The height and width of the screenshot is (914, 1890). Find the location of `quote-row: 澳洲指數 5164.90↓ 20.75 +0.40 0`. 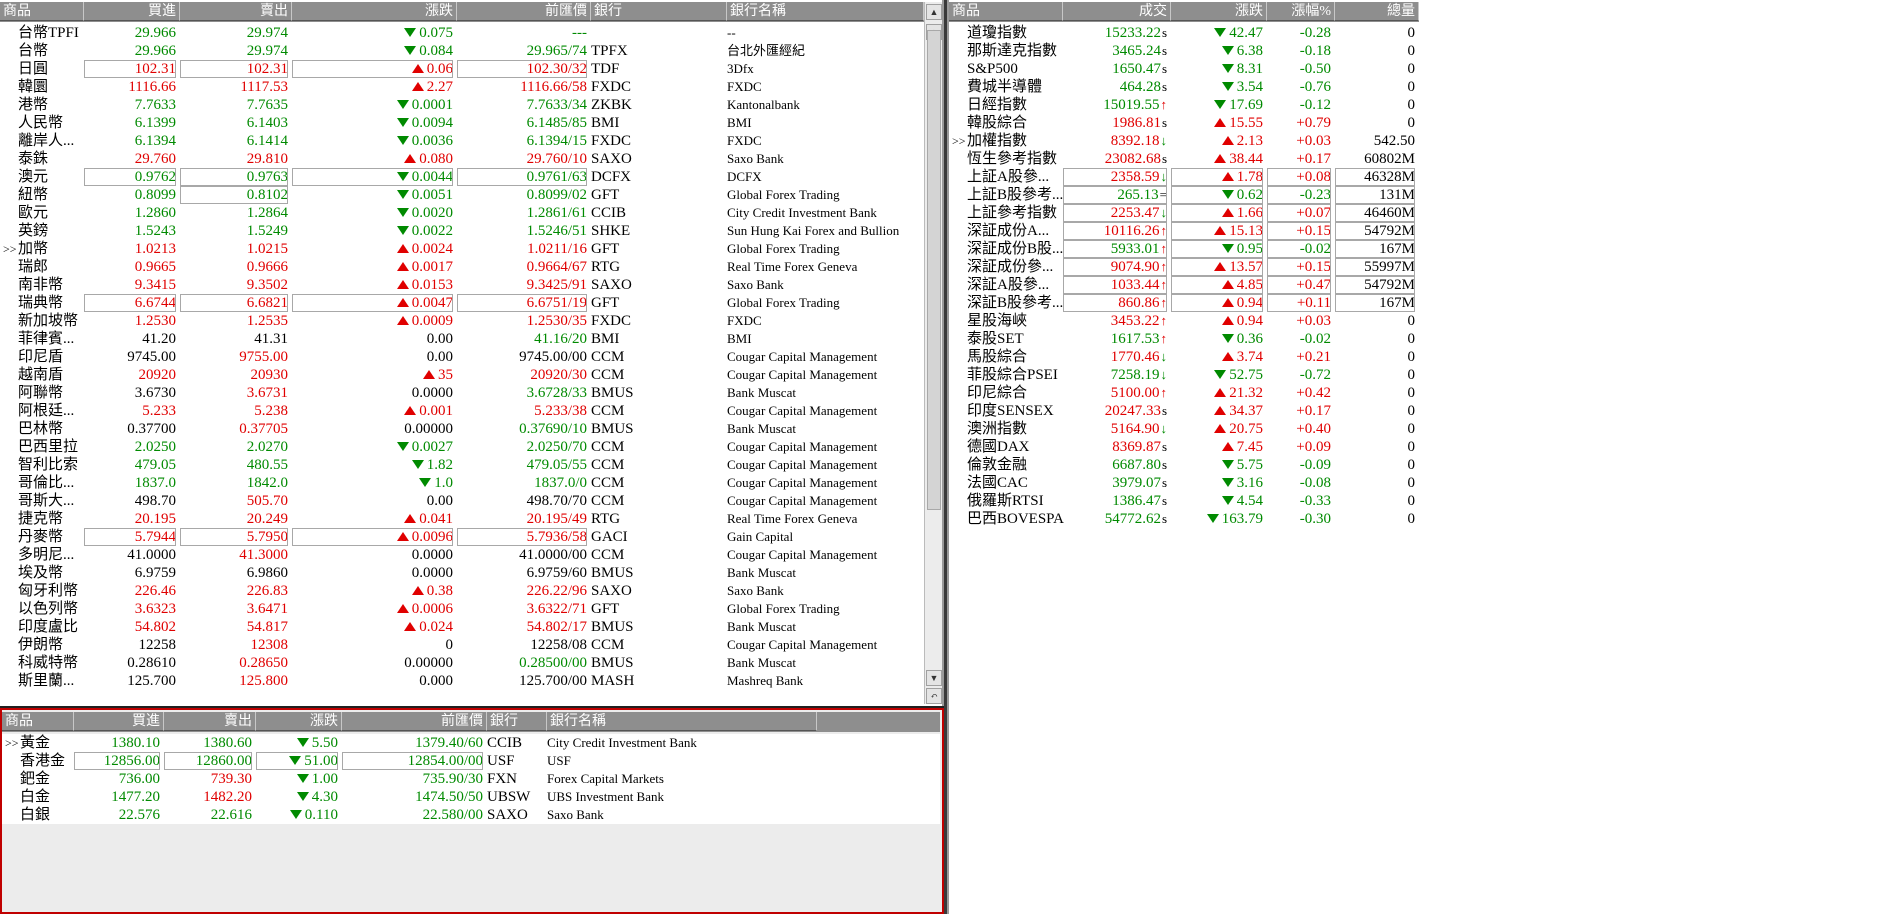

quote-row: 澳洲指數 5164.90↓ 20.75 +0.40 0 is located at coordinates (1184, 429).